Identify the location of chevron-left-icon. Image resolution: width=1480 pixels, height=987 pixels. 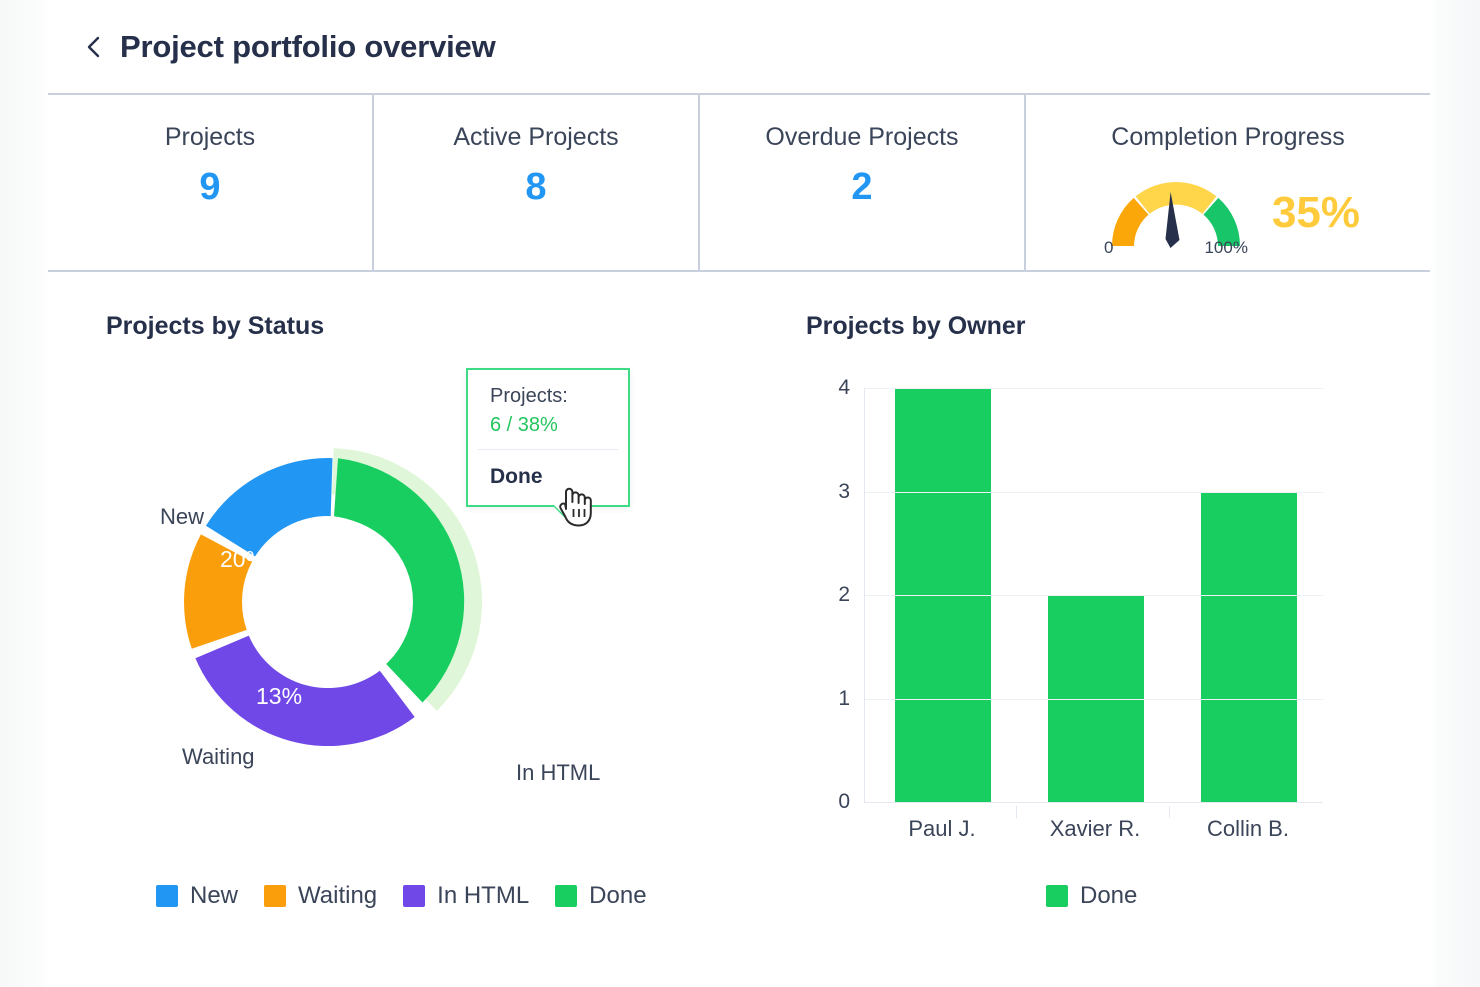
(94, 47).